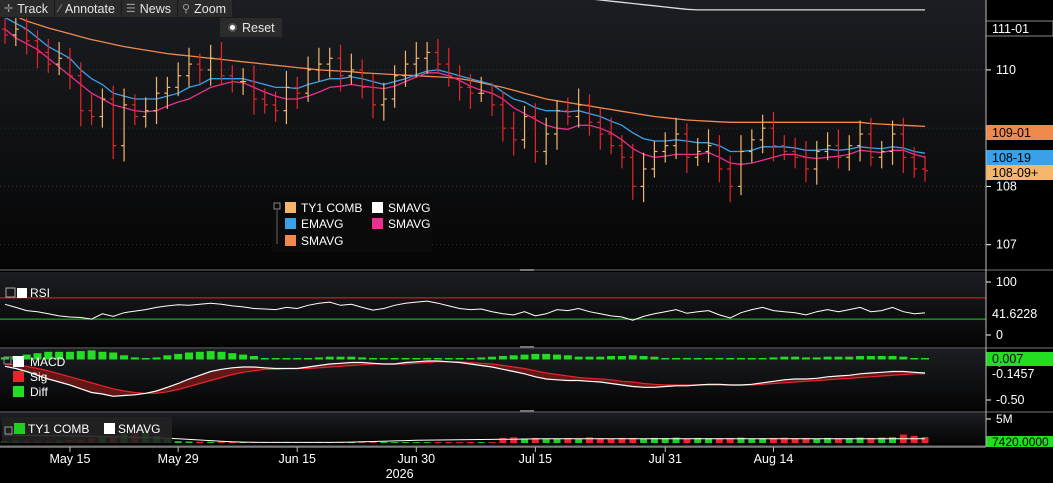 The height and width of the screenshot is (483, 1053). Describe the element at coordinates (1010, 400) in the screenshot. I see `macd-tick-label: -0.50` at that location.